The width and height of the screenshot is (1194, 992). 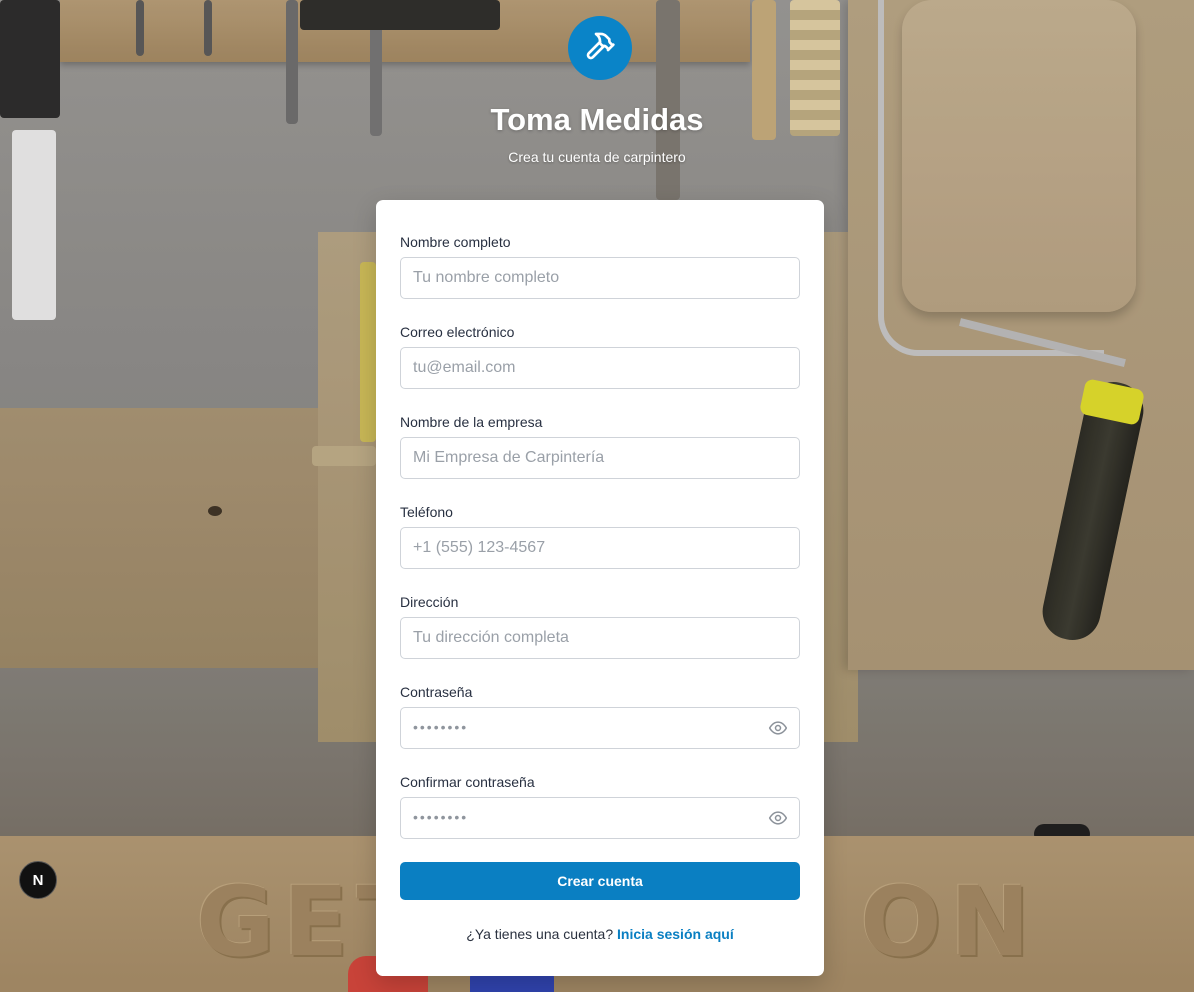 I want to click on field-full-name: Nombre completo, so click(x=600, y=266).